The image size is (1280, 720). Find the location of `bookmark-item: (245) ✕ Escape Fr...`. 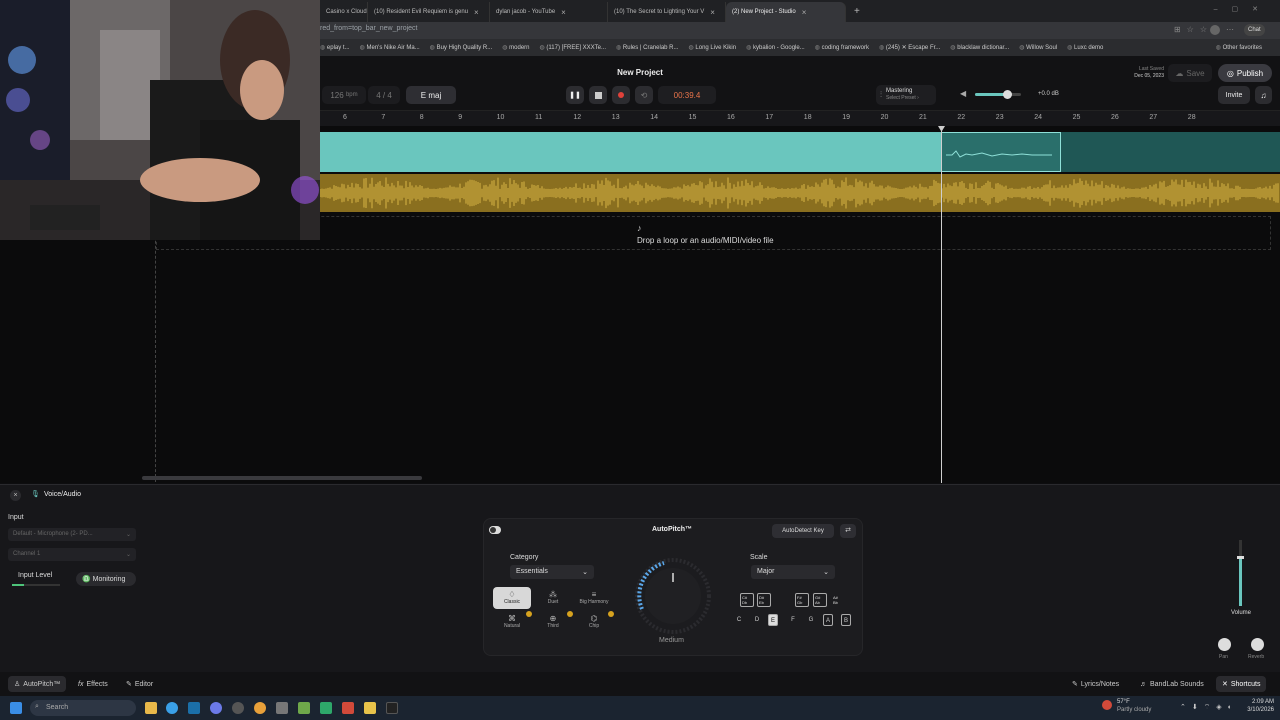

bookmark-item: (245) ✕ Escape Fr... is located at coordinates (909, 47).